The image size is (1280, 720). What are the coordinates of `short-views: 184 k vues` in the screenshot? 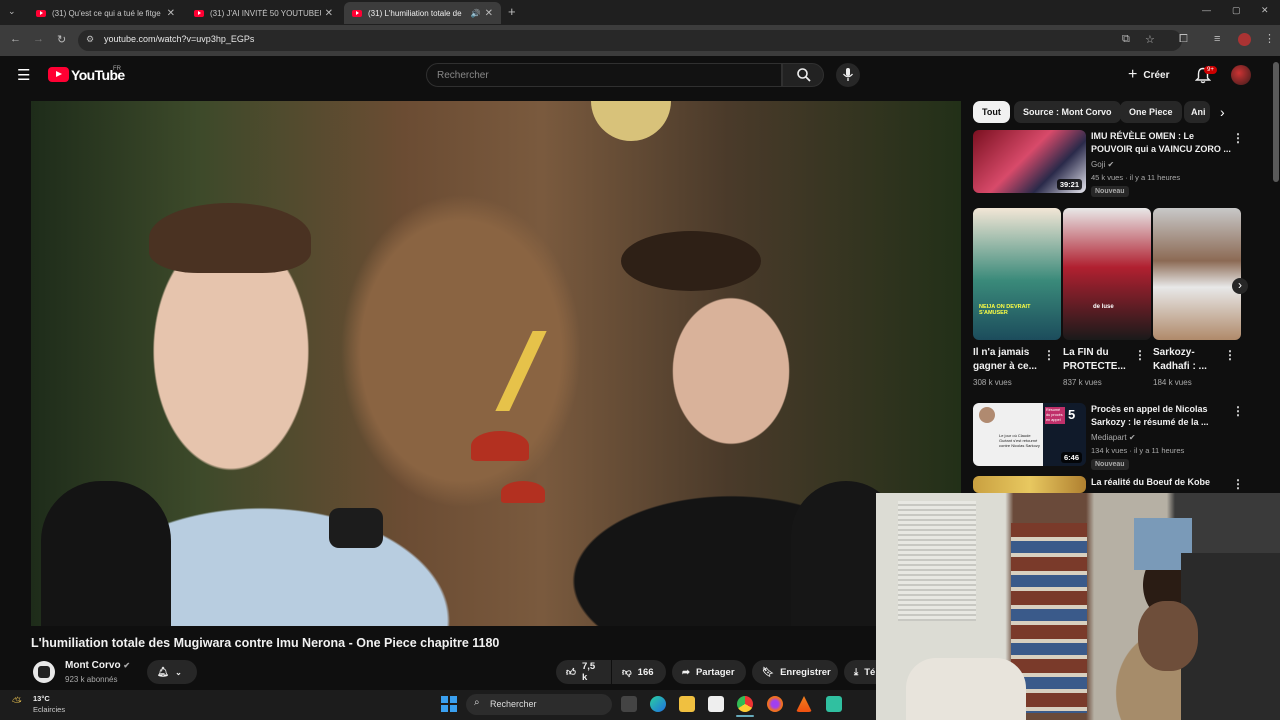 It's located at (1172, 382).